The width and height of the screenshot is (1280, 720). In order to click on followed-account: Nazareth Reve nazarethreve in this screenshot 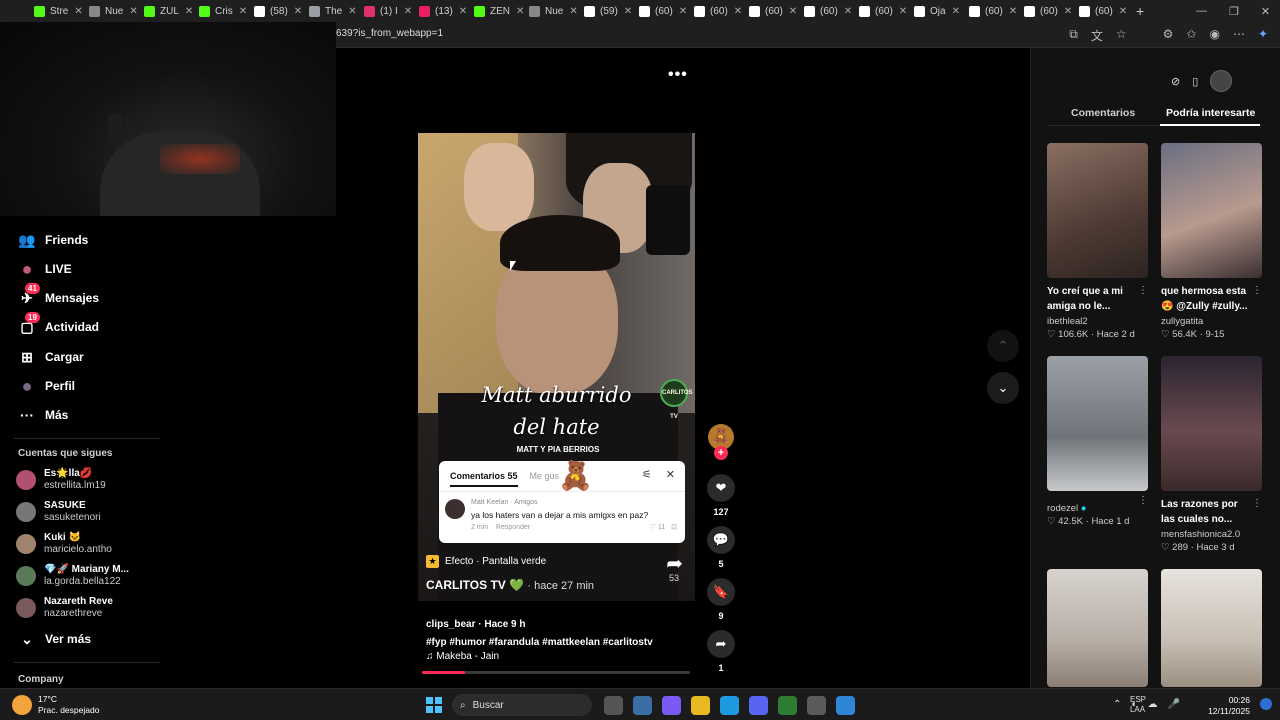, I will do `click(64, 608)`.